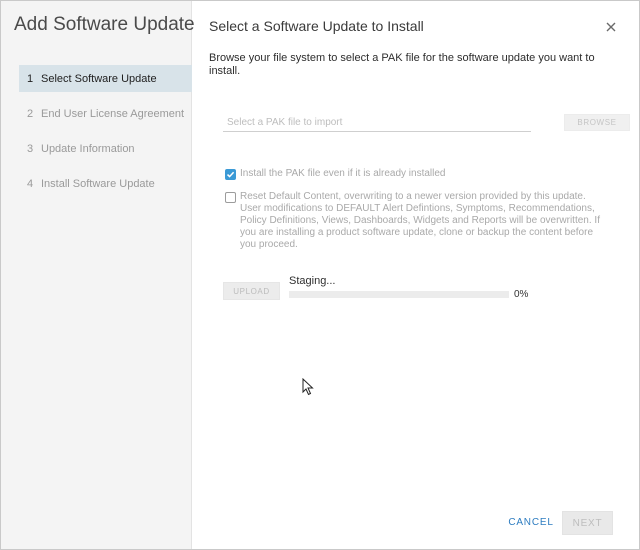 This screenshot has height=550, width=640. I want to click on pak-file-input, so click(377, 123).